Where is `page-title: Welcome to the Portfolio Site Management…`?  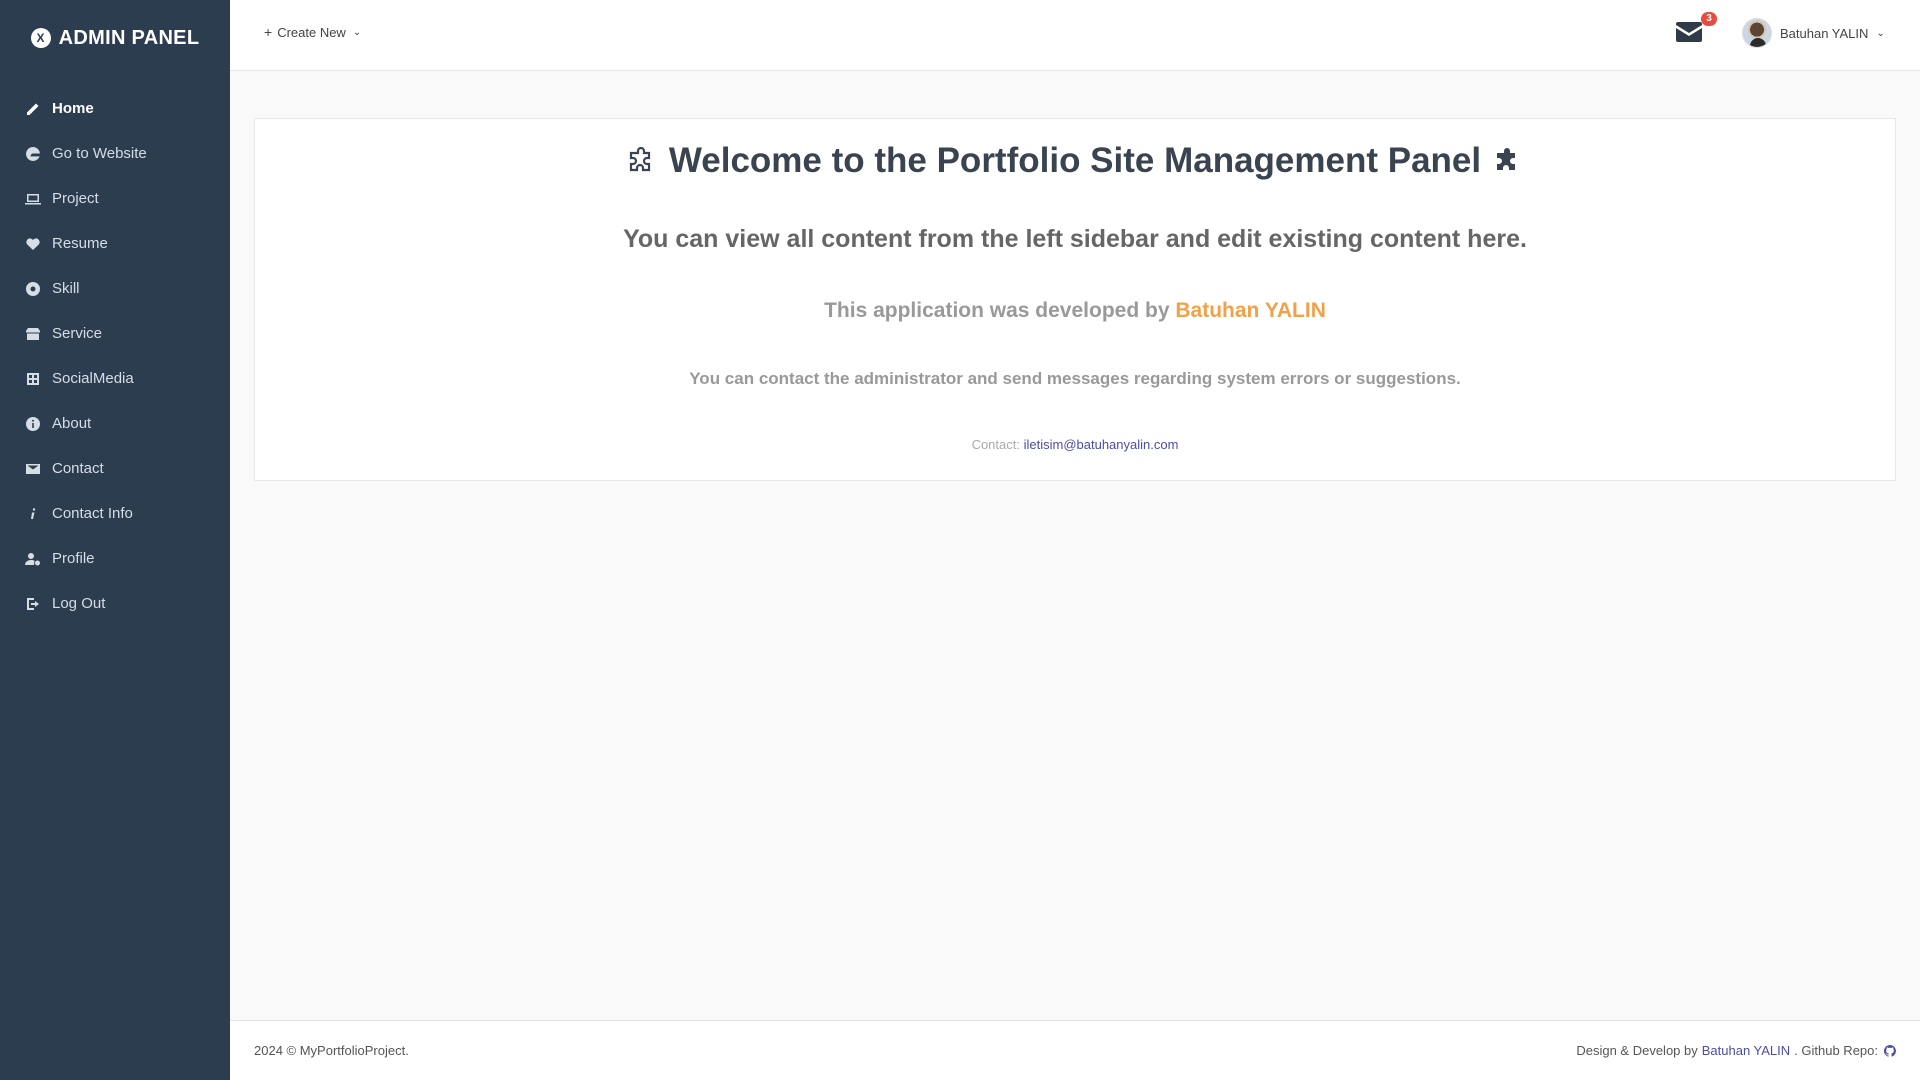
page-title: Welcome to the Portfolio Site Management… is located at coordinates (1075, 161).